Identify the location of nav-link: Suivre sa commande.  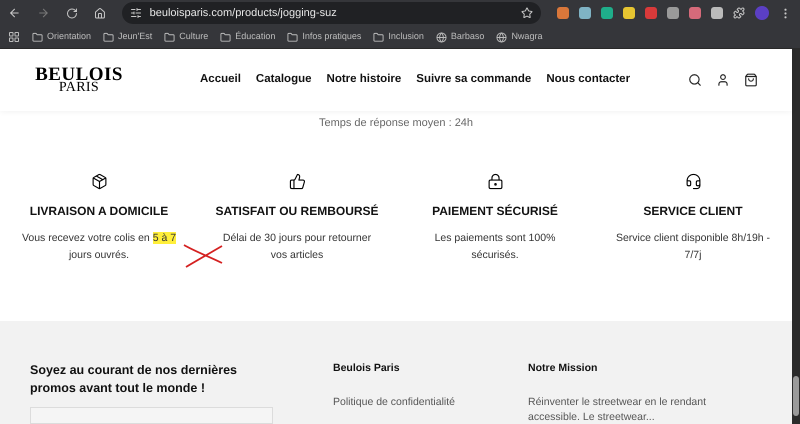
(474, 80).